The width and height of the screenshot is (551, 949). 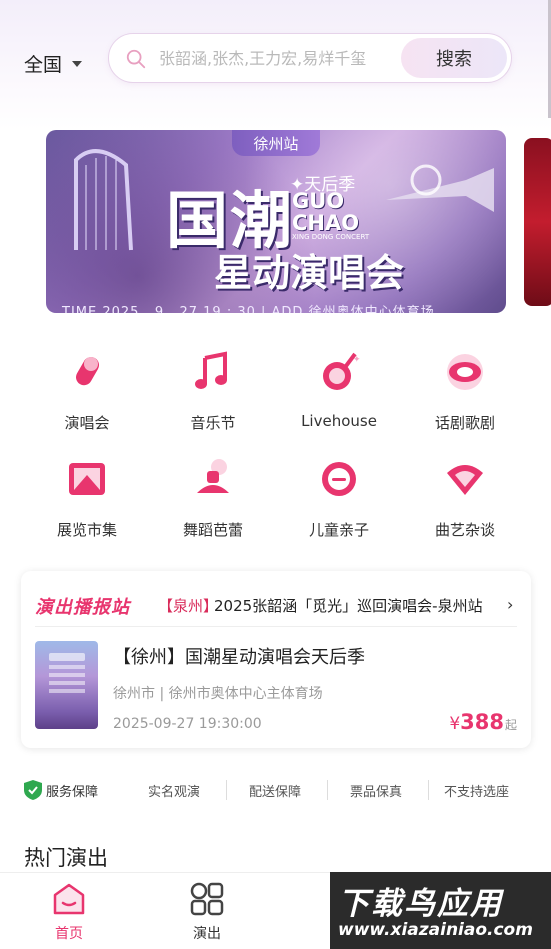 What do you see at coordinates (87, 390) in the screenshot?
I see `category-concert: 演唱会` at bounding box center [87, 390].